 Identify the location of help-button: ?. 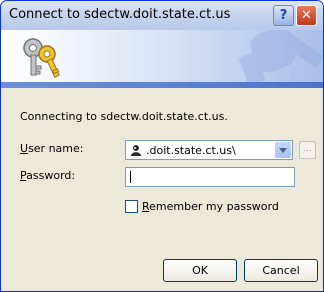
(283, 15).